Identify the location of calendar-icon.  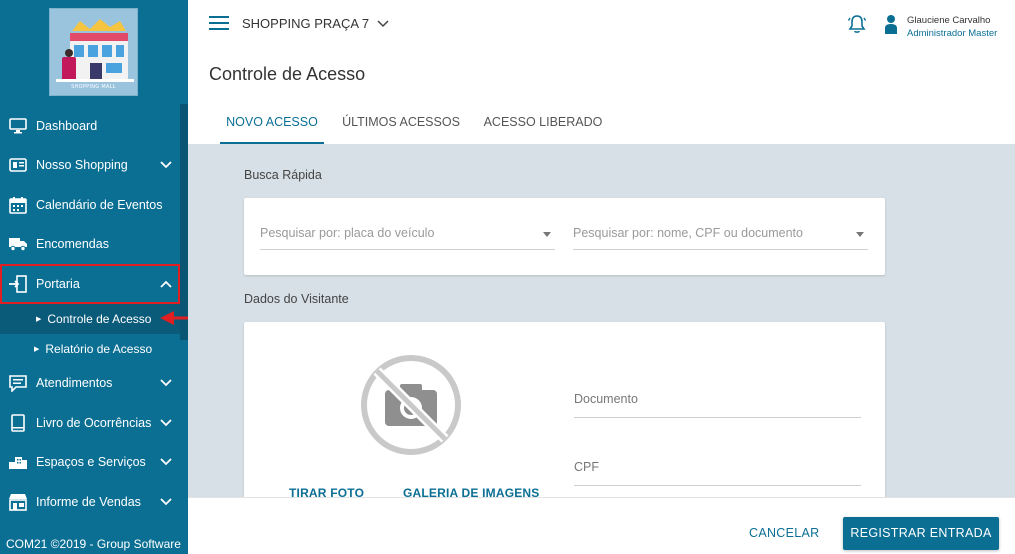
(18, 205).